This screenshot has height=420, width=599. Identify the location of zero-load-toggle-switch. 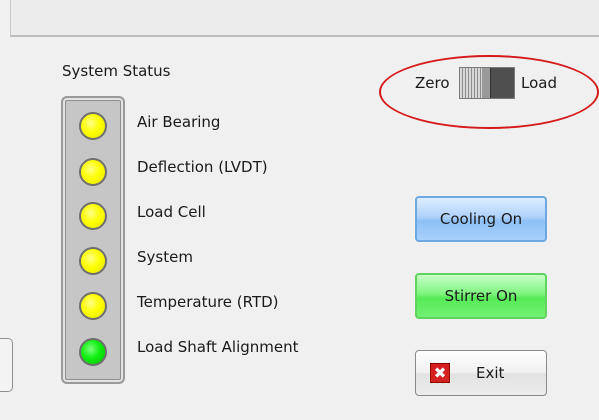
(487, 83).